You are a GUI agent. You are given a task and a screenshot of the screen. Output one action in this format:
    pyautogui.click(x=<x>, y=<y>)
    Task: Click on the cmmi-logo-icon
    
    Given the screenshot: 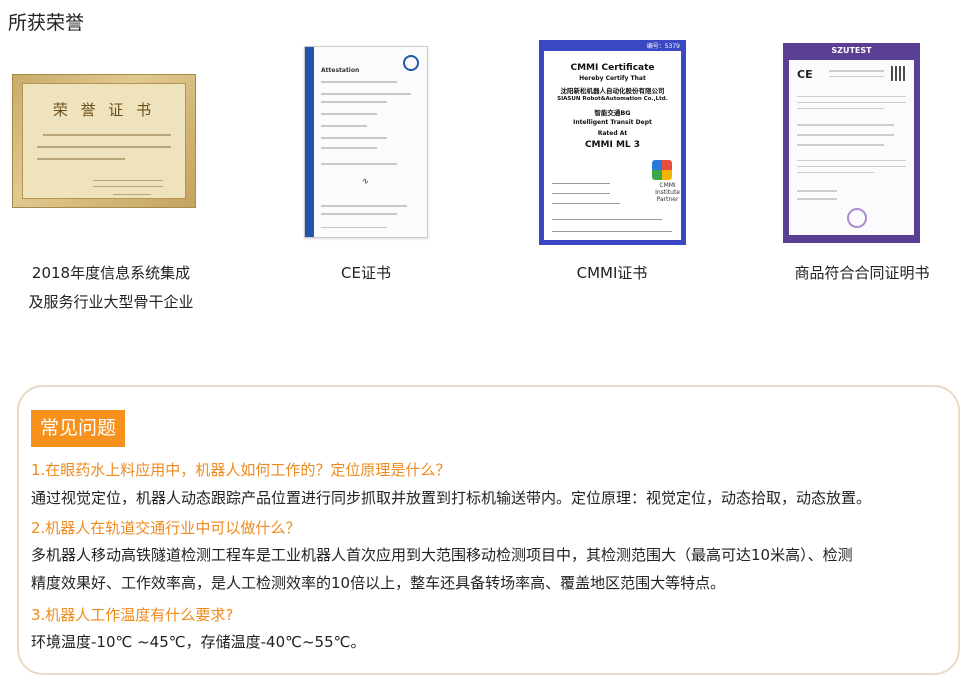 What is the action you would take?
    pyautogui.click(x=662, y=170)
    